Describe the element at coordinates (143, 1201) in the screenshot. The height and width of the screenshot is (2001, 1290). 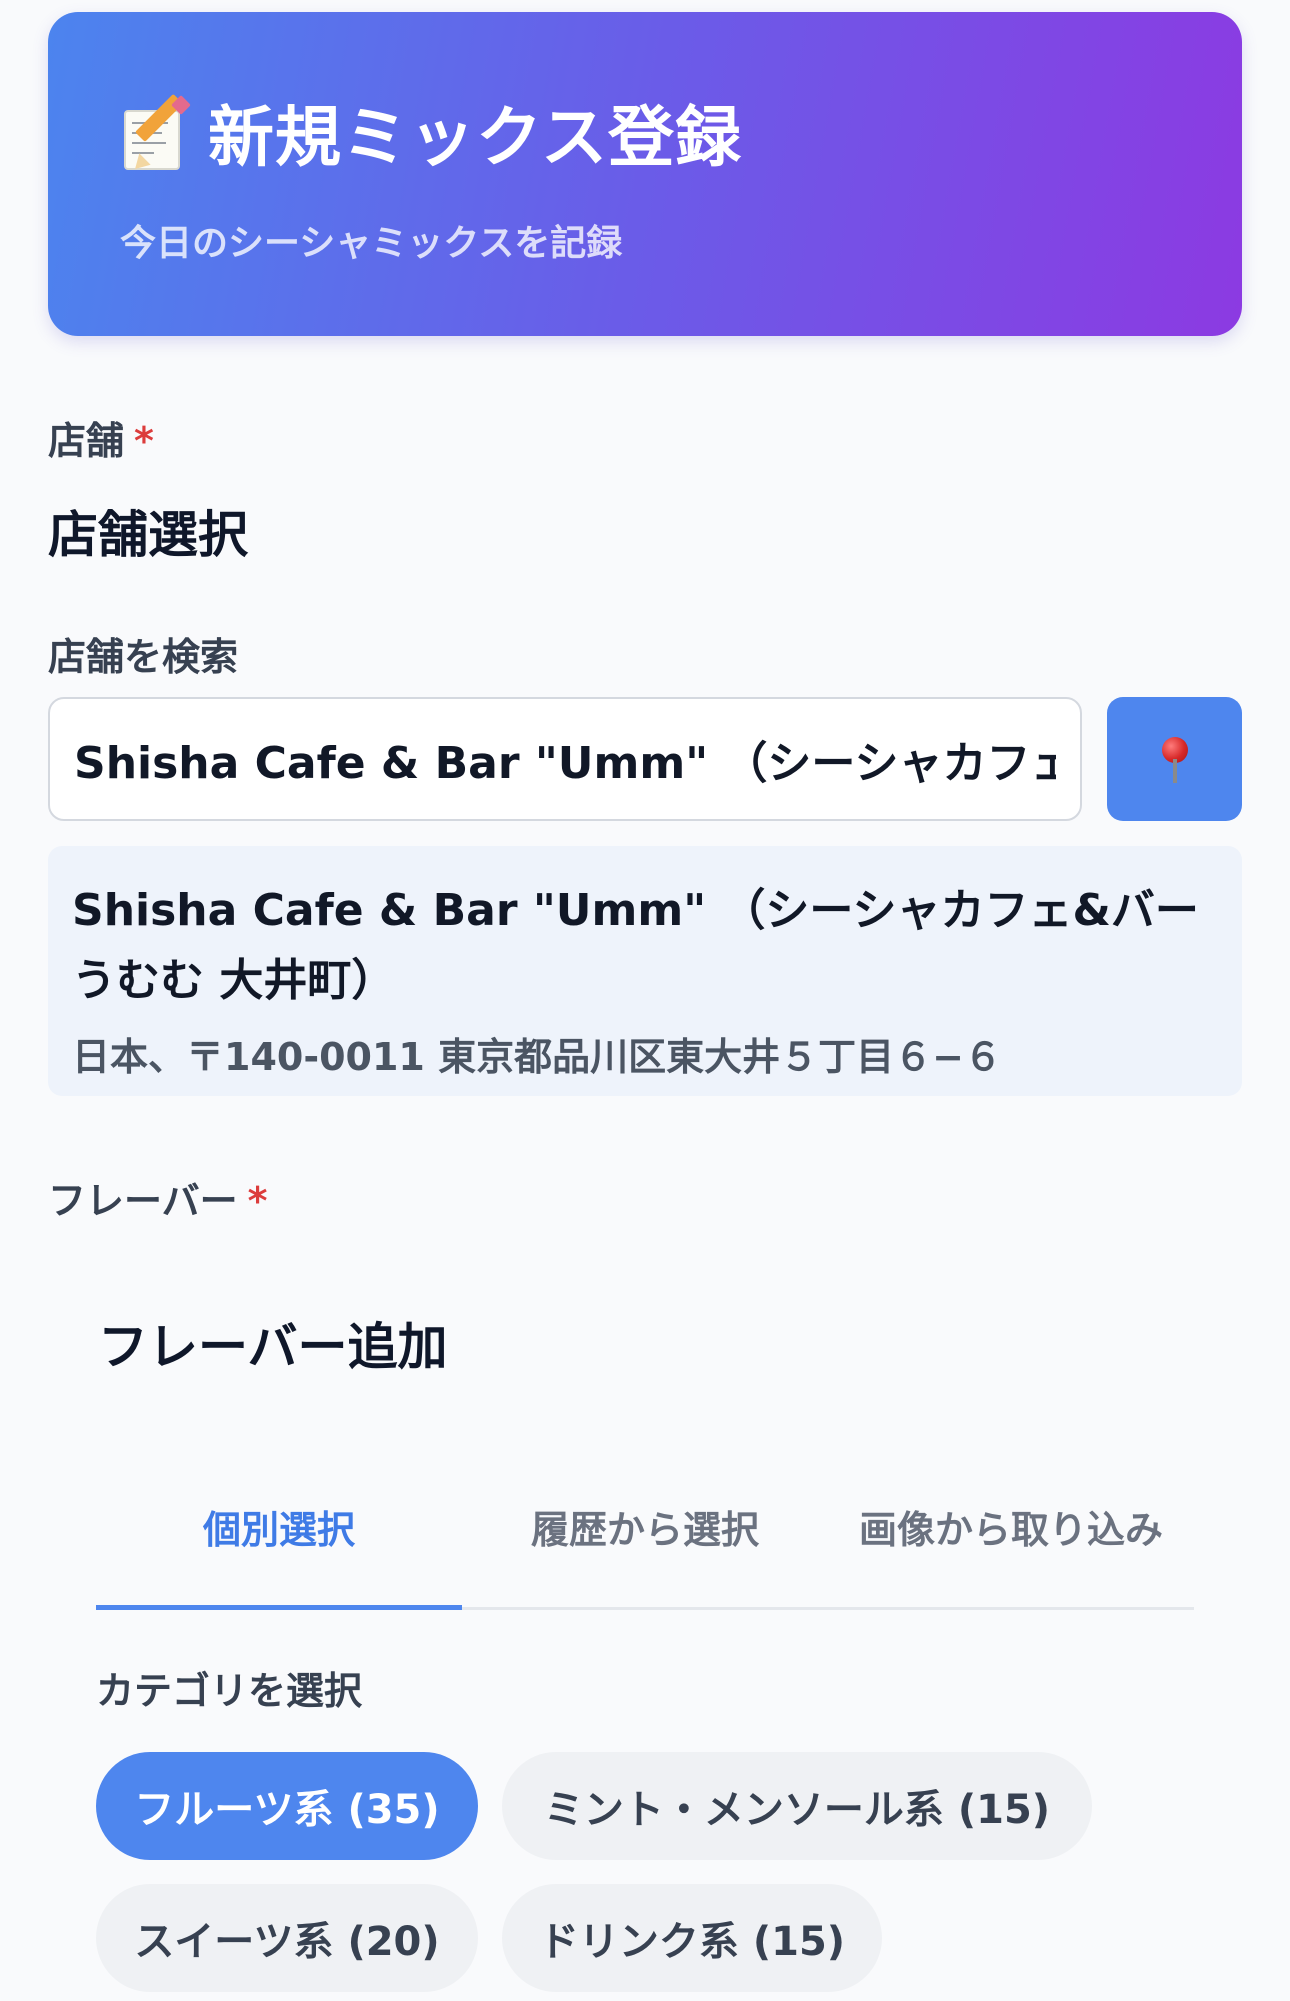
I see `flavor-label-text: フレーバー` at that location.